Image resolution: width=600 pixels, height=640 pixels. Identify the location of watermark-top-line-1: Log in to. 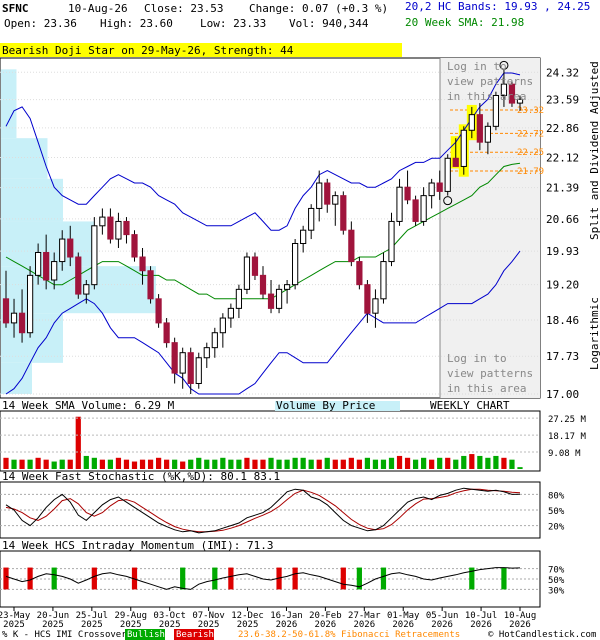
(477, 66).